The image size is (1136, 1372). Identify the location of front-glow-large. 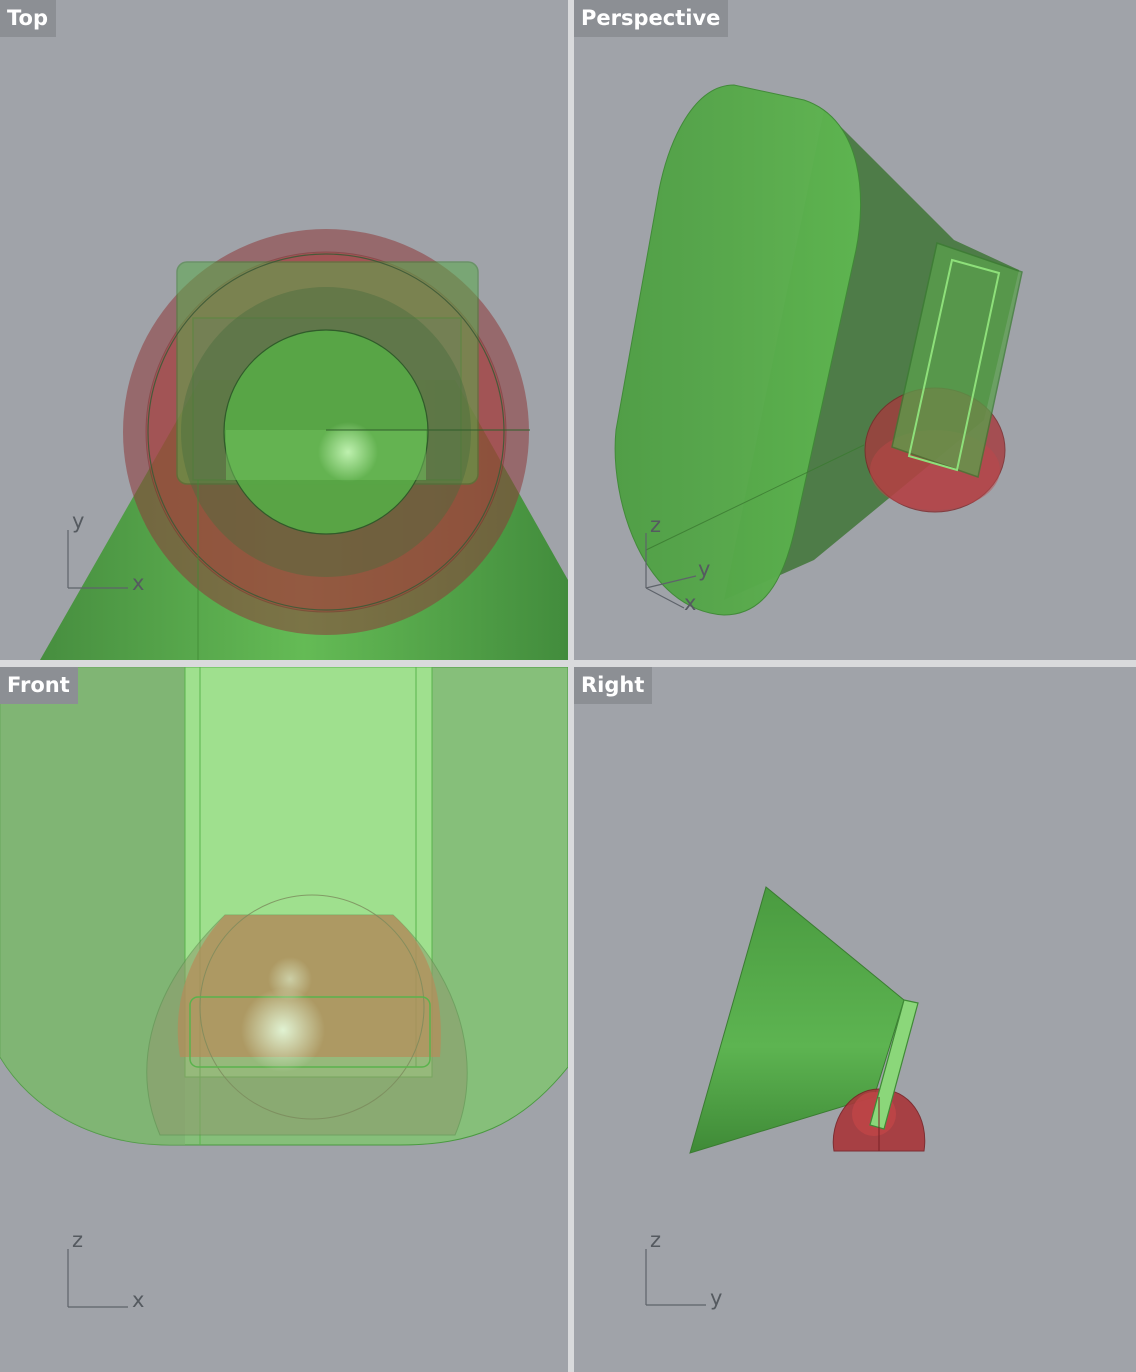
(283, 1030).